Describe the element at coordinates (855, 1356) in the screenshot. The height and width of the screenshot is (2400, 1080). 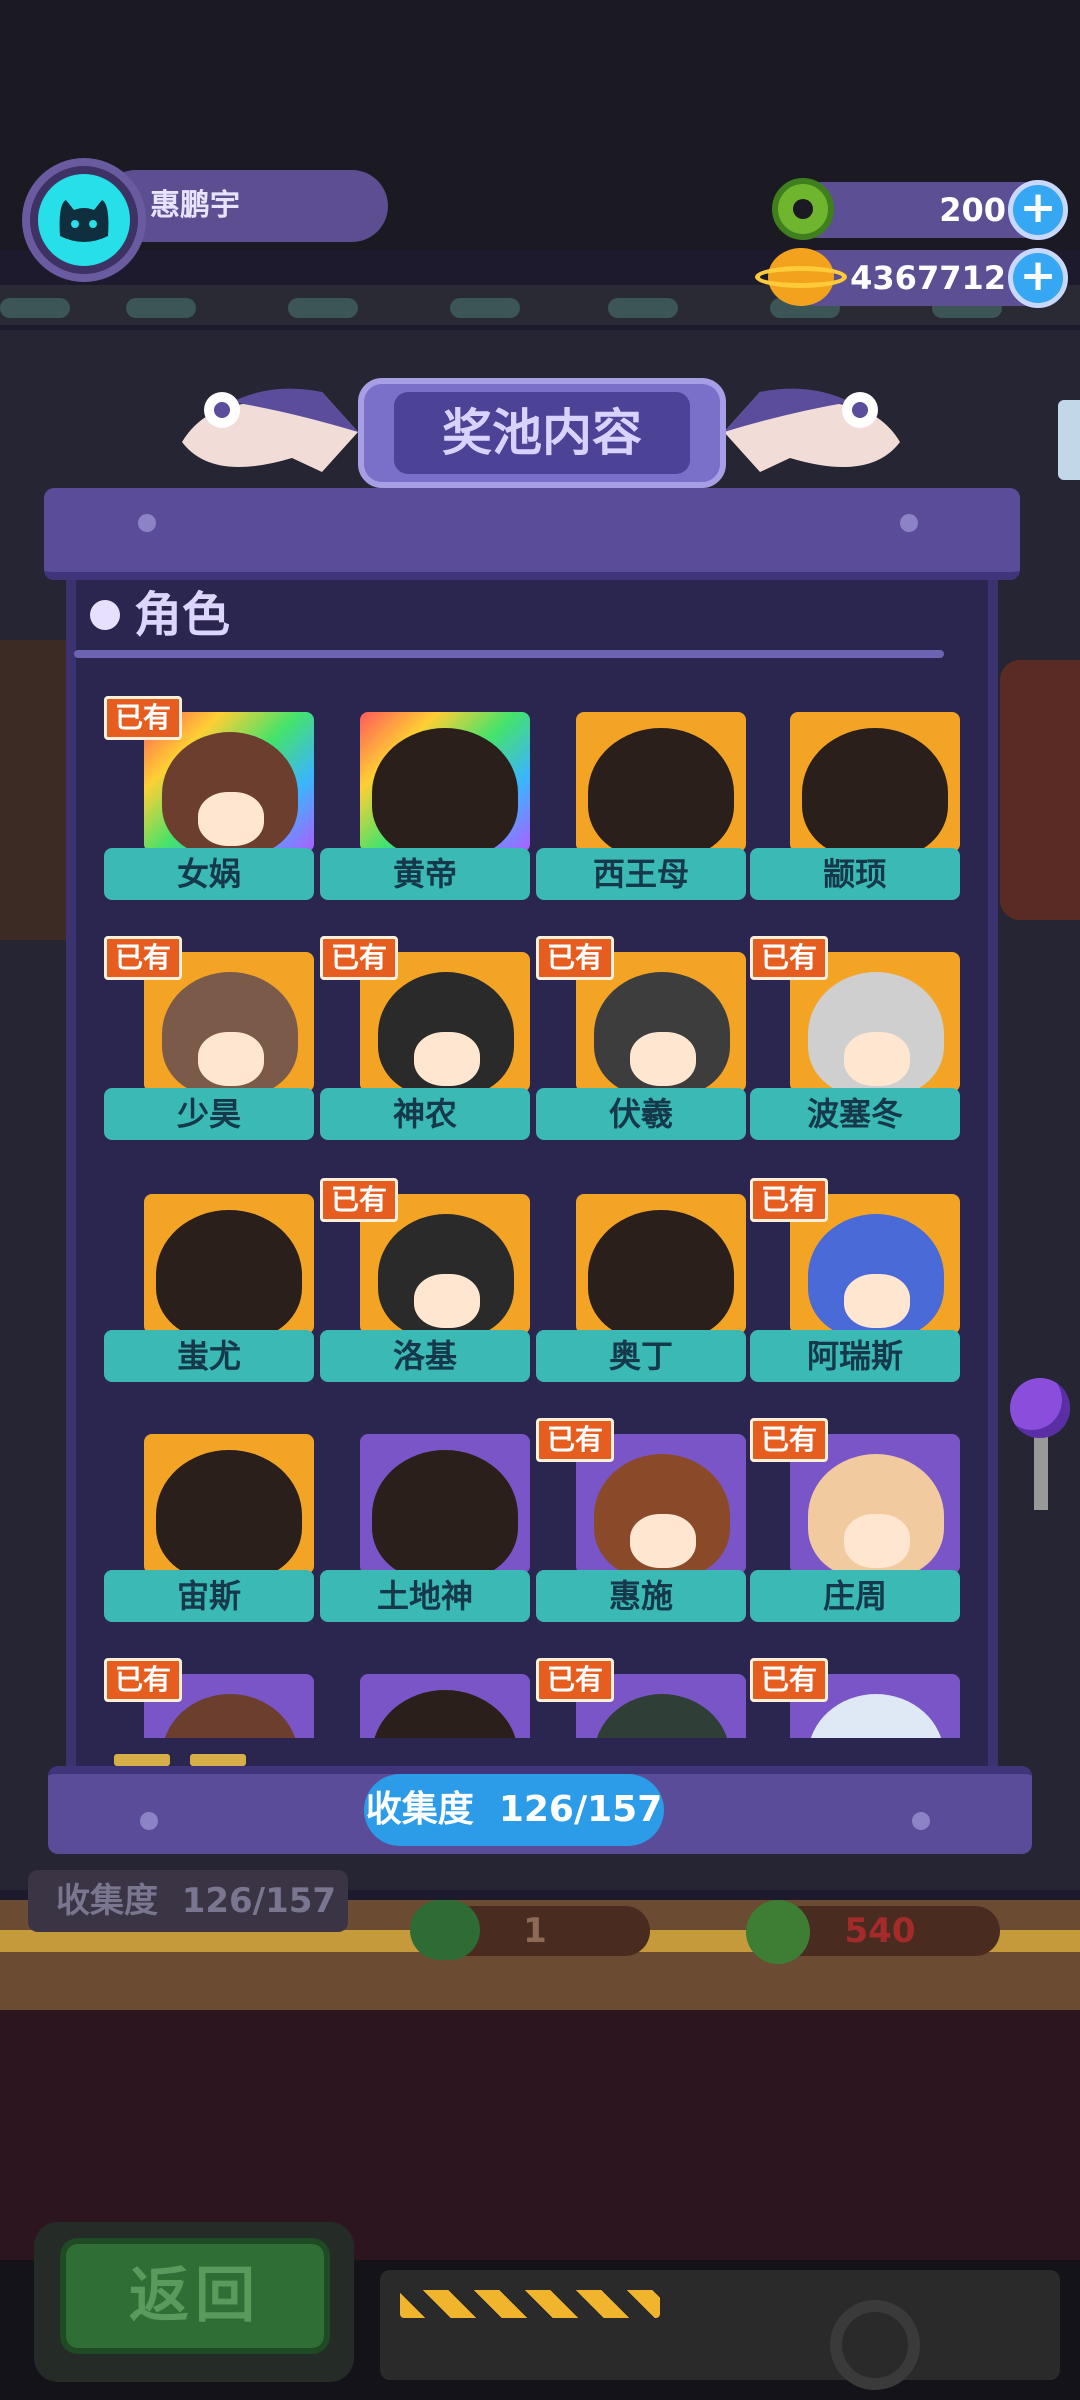
I see `character-name: 阿瑞斯` at that location.